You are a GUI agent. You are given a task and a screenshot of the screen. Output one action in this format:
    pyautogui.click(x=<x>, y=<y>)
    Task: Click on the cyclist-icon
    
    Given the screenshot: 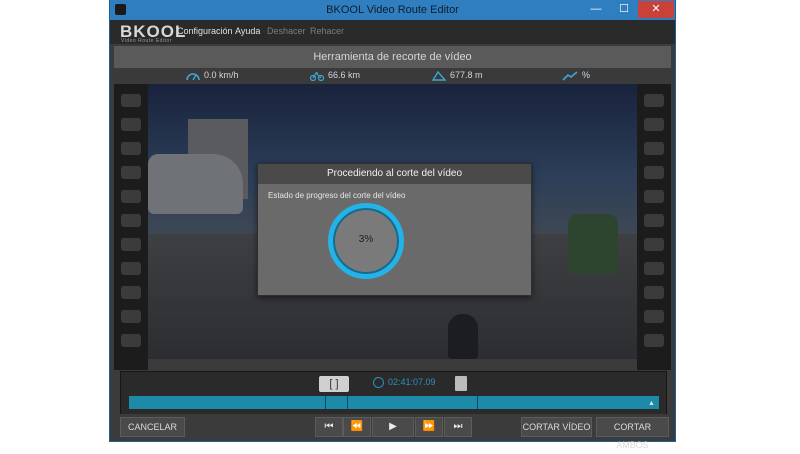 What is the action you would take?
    pyautogui.click(x=317, y=76)
    